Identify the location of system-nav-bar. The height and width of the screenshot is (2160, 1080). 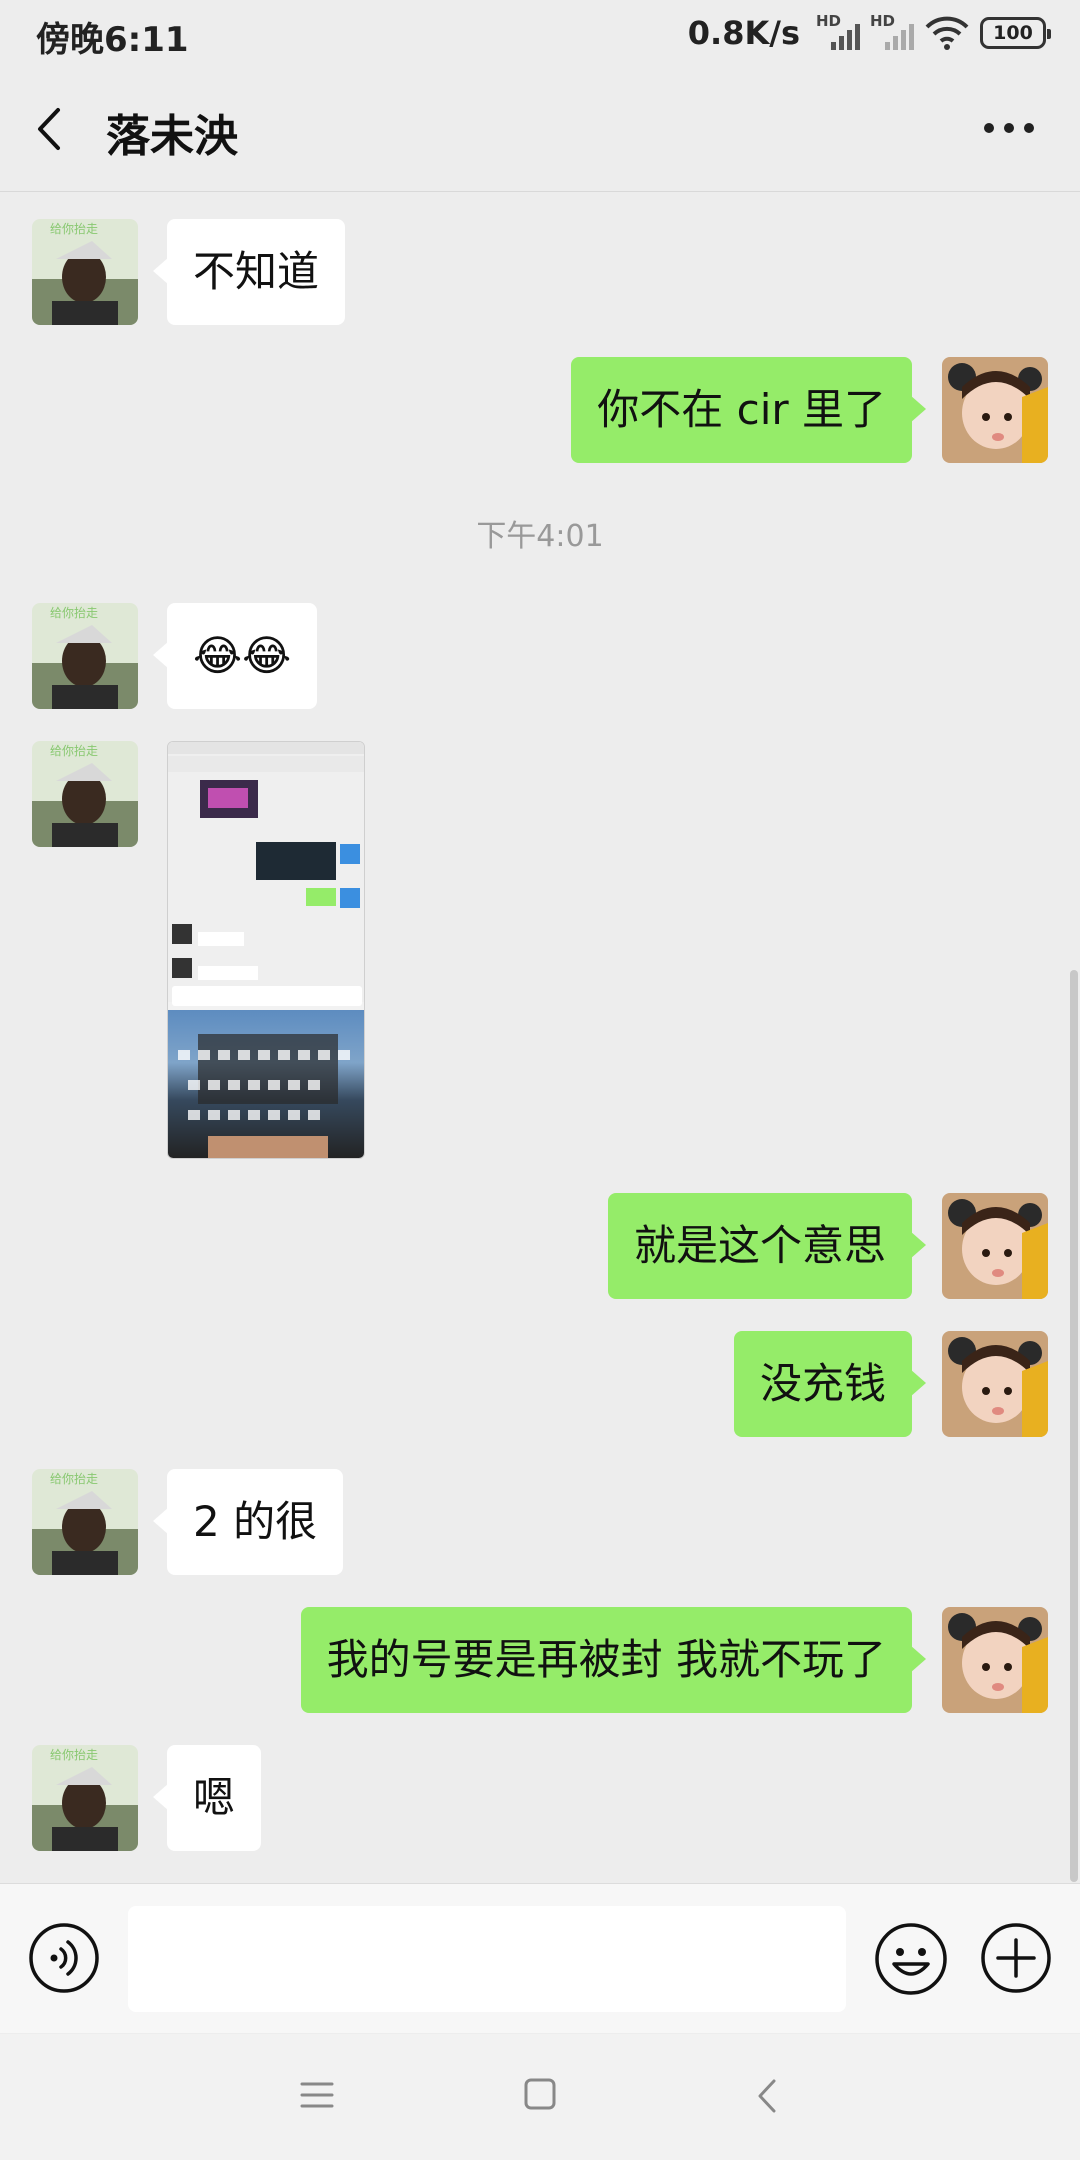
(540, 2097).